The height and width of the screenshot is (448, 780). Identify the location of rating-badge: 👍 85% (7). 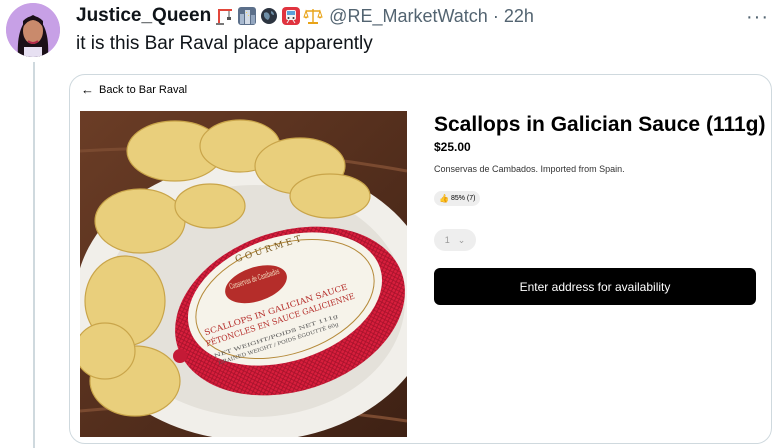
(457, 198).